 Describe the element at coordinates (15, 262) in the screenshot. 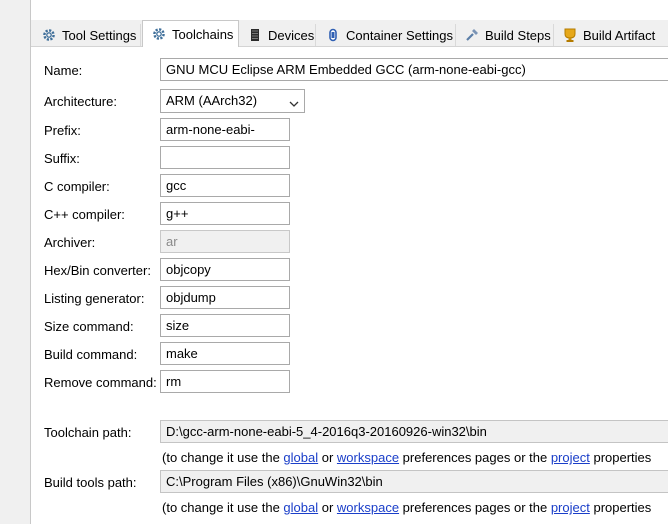

I see `left-panel-edge` at that location.